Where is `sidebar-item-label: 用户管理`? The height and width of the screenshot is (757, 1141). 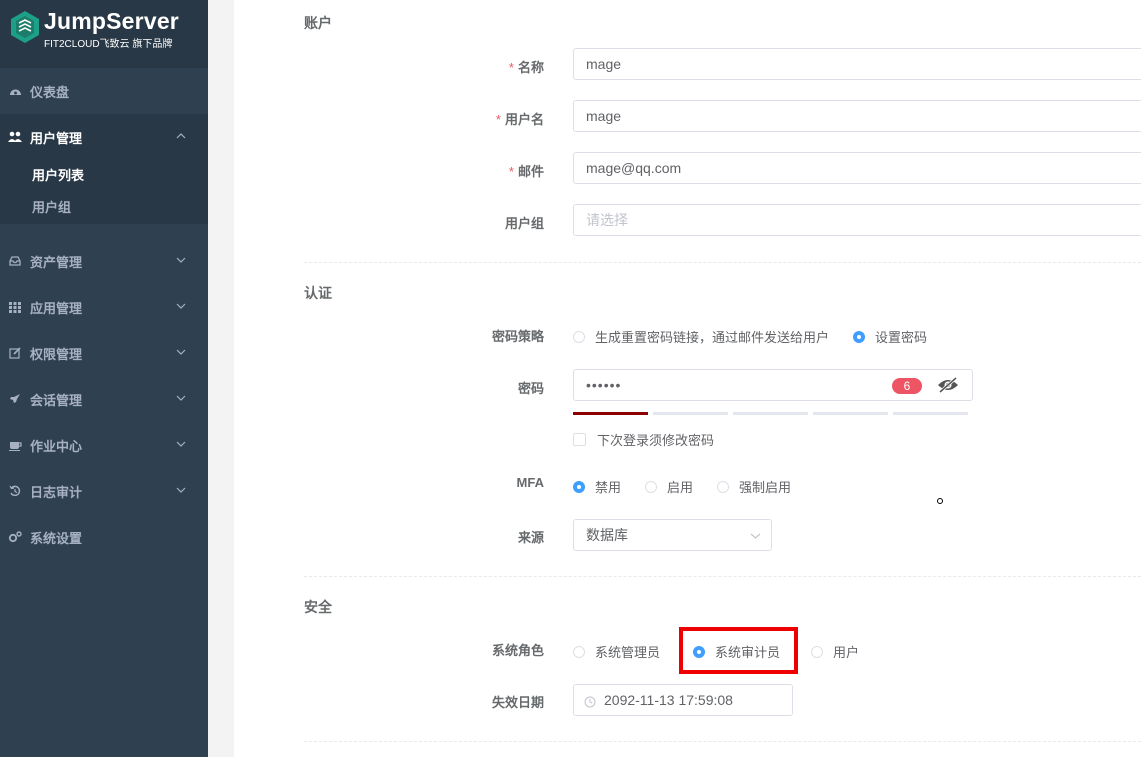 sidebar-item-label: 用户管理 is located at coordinates (56, 138).